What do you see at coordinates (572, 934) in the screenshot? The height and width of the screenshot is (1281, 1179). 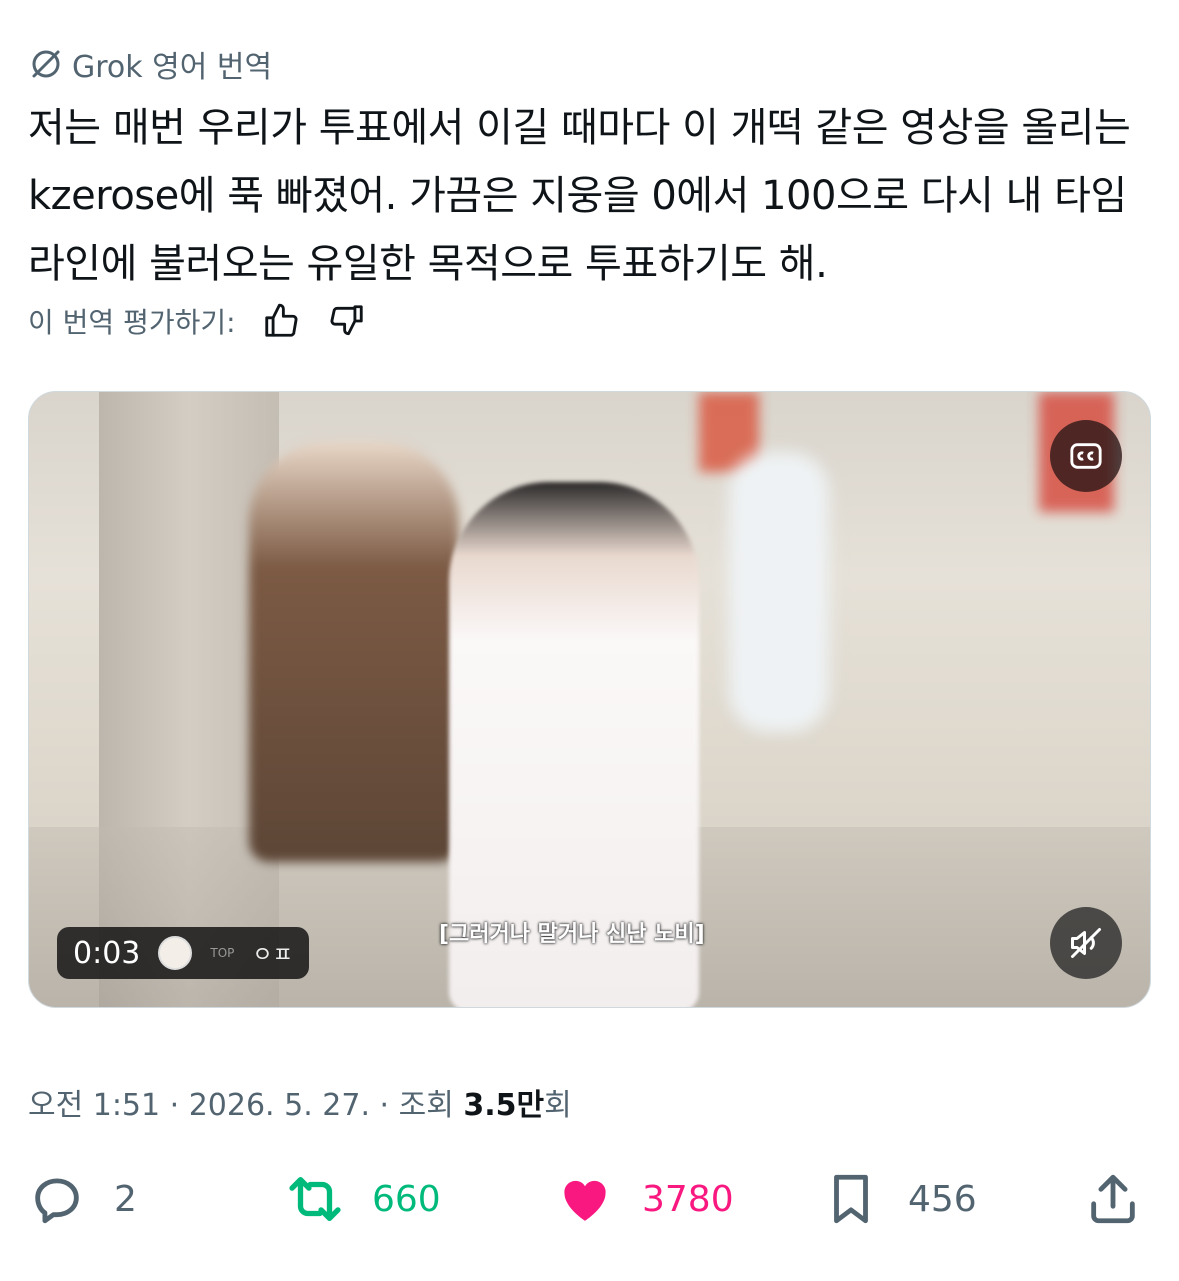 I see `video-subtitle: [그러거나 말거나 신난 노비]` at bounding box center [572, 934].